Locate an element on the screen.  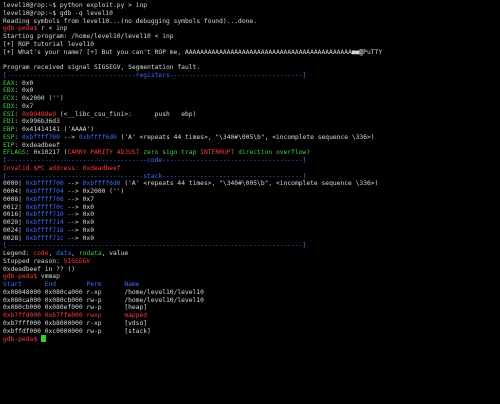
terminal-line: EBX: 0x0 is located at coordinates (251, 91).